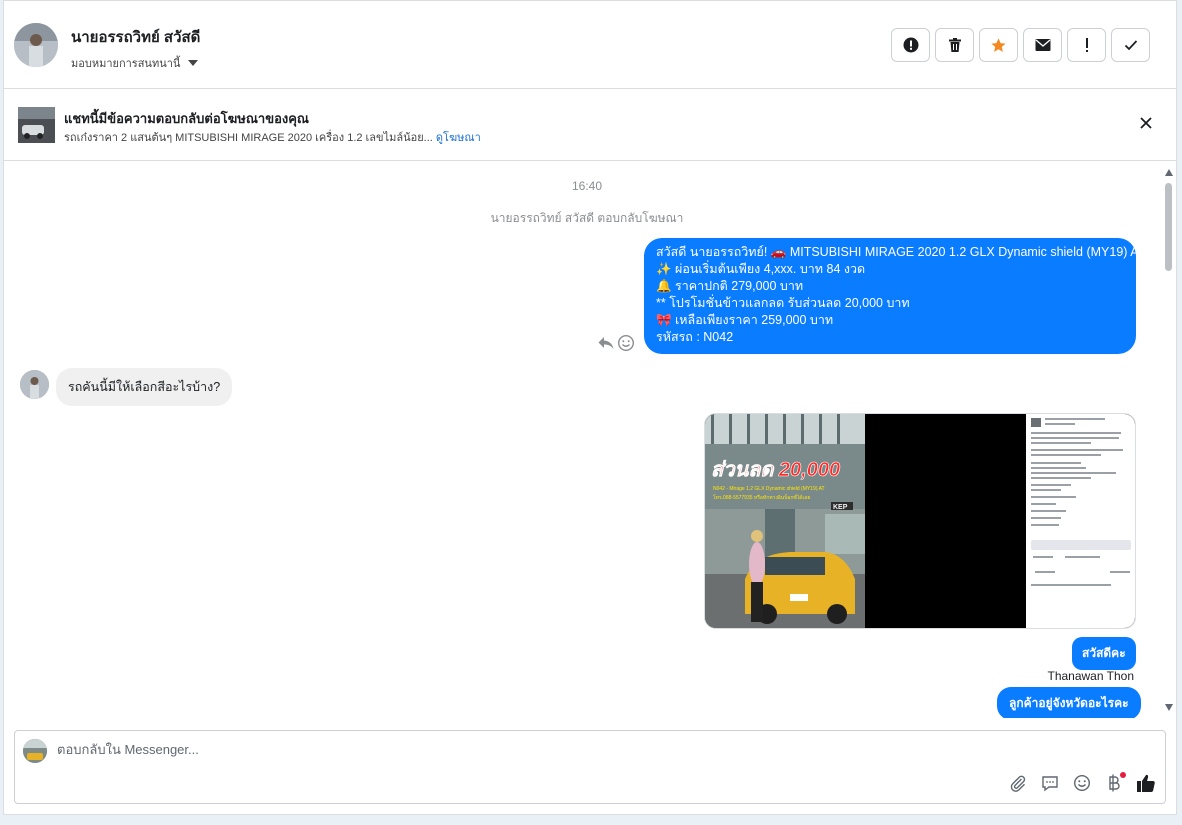  Describe the element at coordinates (36, 45) in the screenshot. I see `contact-avatar` at that location.